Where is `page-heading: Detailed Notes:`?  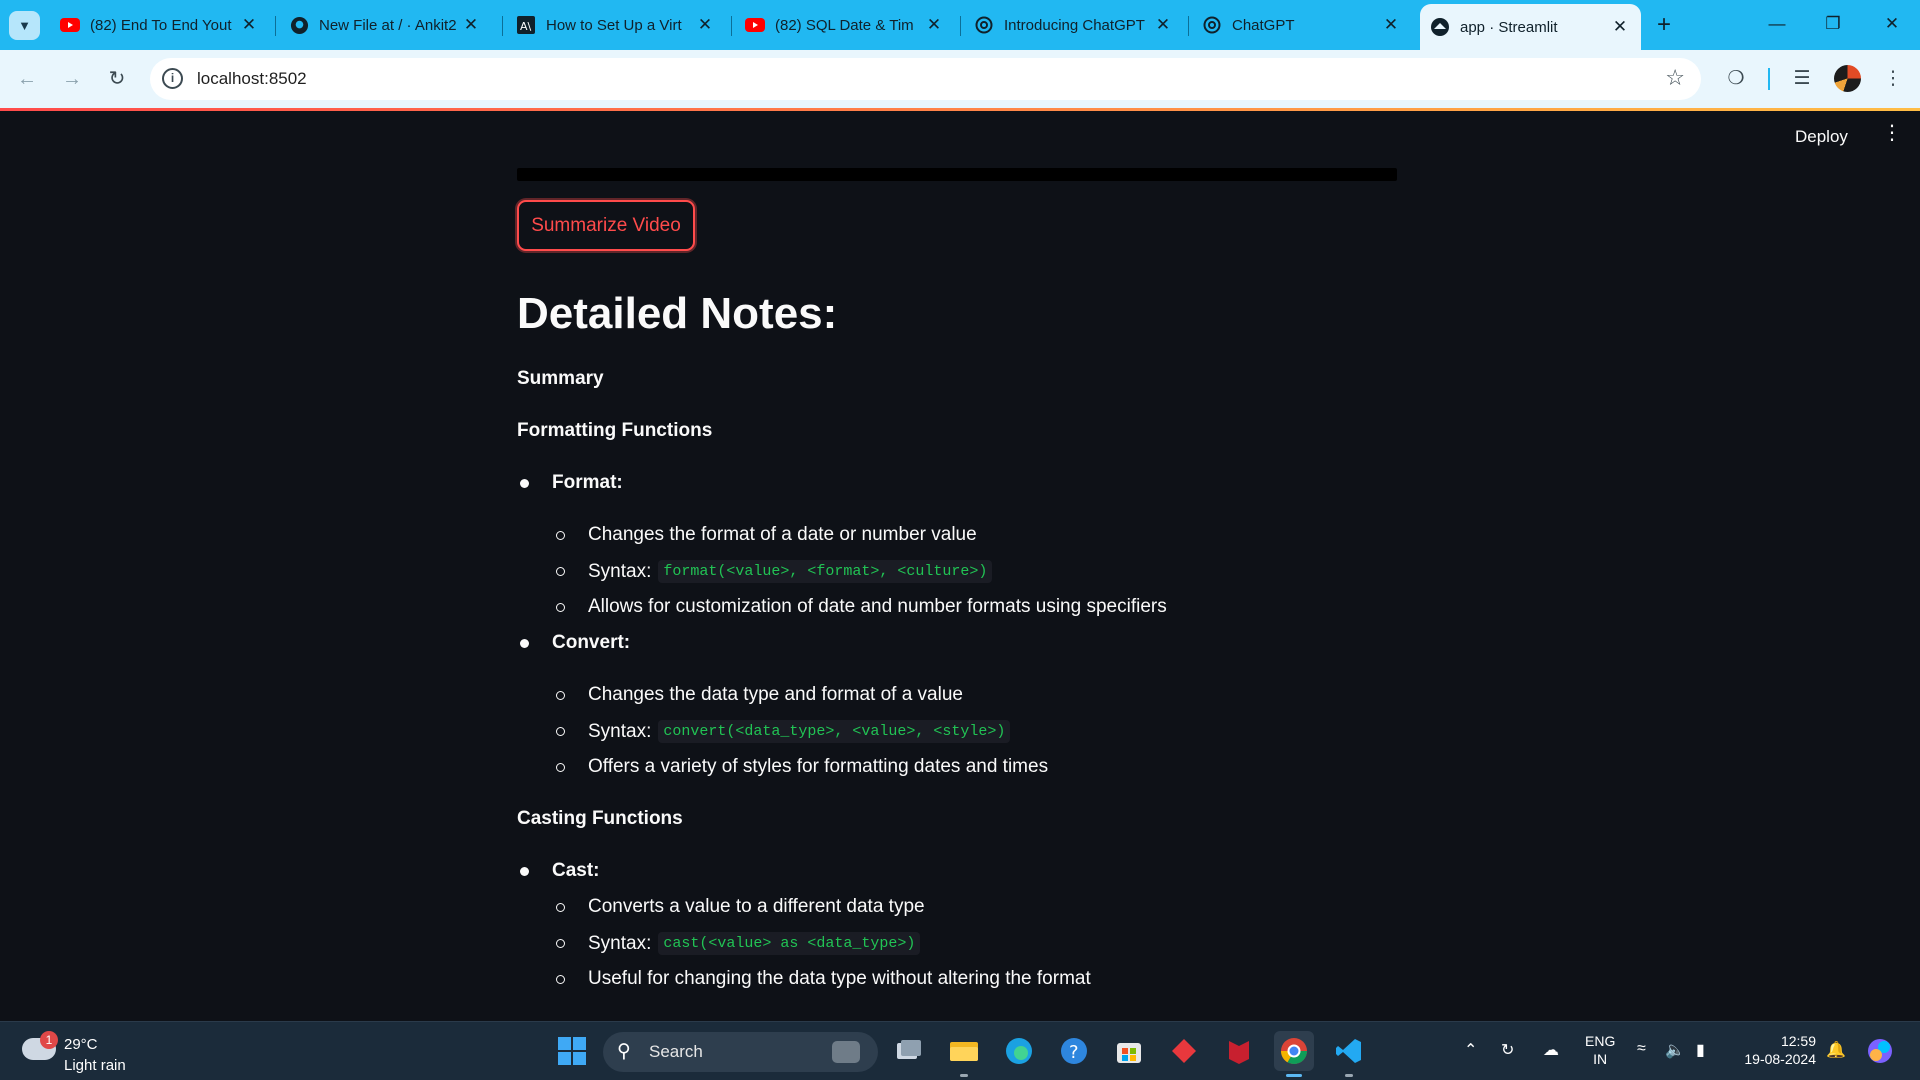
page-heading: Detailed Notes: is located at coordinates (677, 313).